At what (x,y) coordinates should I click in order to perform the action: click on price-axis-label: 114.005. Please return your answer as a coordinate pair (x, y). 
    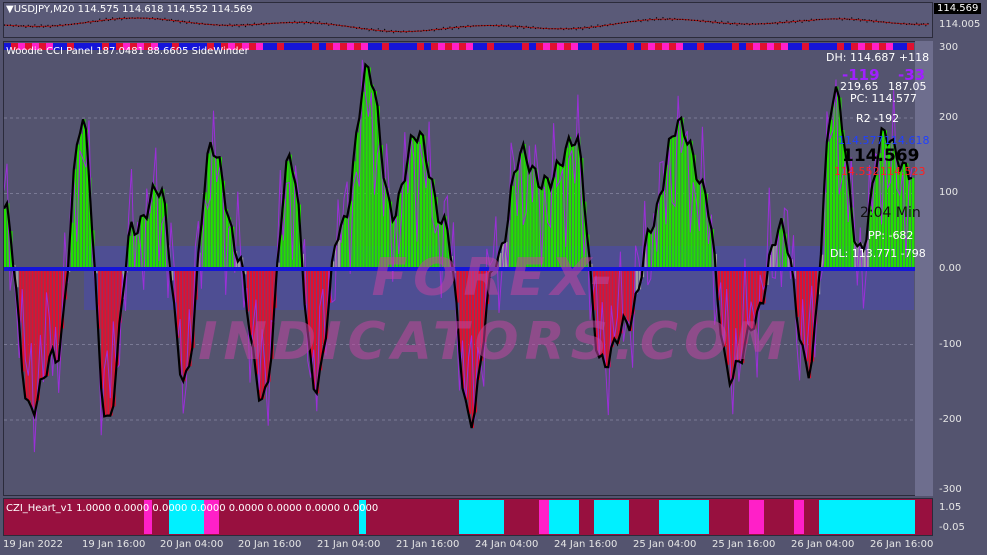
    Looking at the image, I should click on (960, 24).